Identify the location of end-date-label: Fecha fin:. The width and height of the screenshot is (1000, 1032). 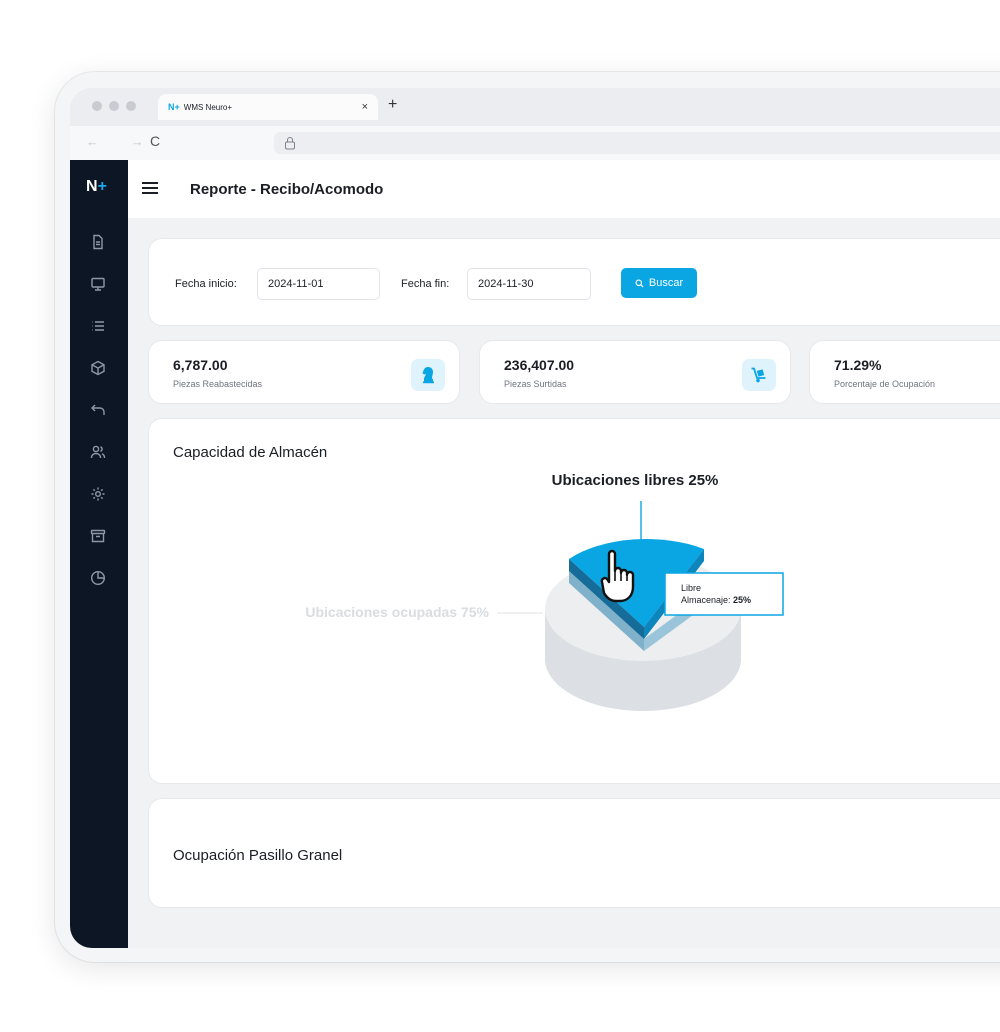
(425, 284).